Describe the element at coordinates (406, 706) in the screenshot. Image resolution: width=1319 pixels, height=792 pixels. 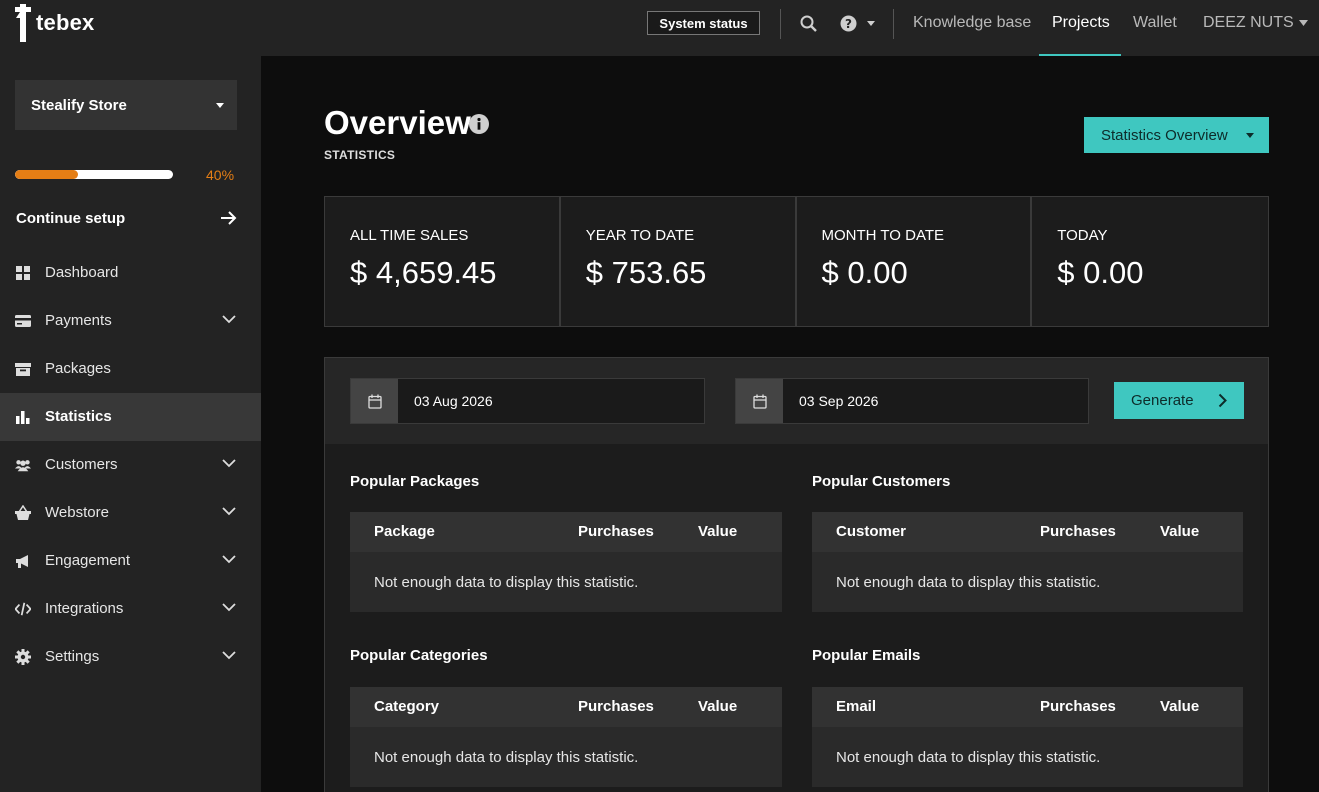
I see `column-header: Category` at that location.